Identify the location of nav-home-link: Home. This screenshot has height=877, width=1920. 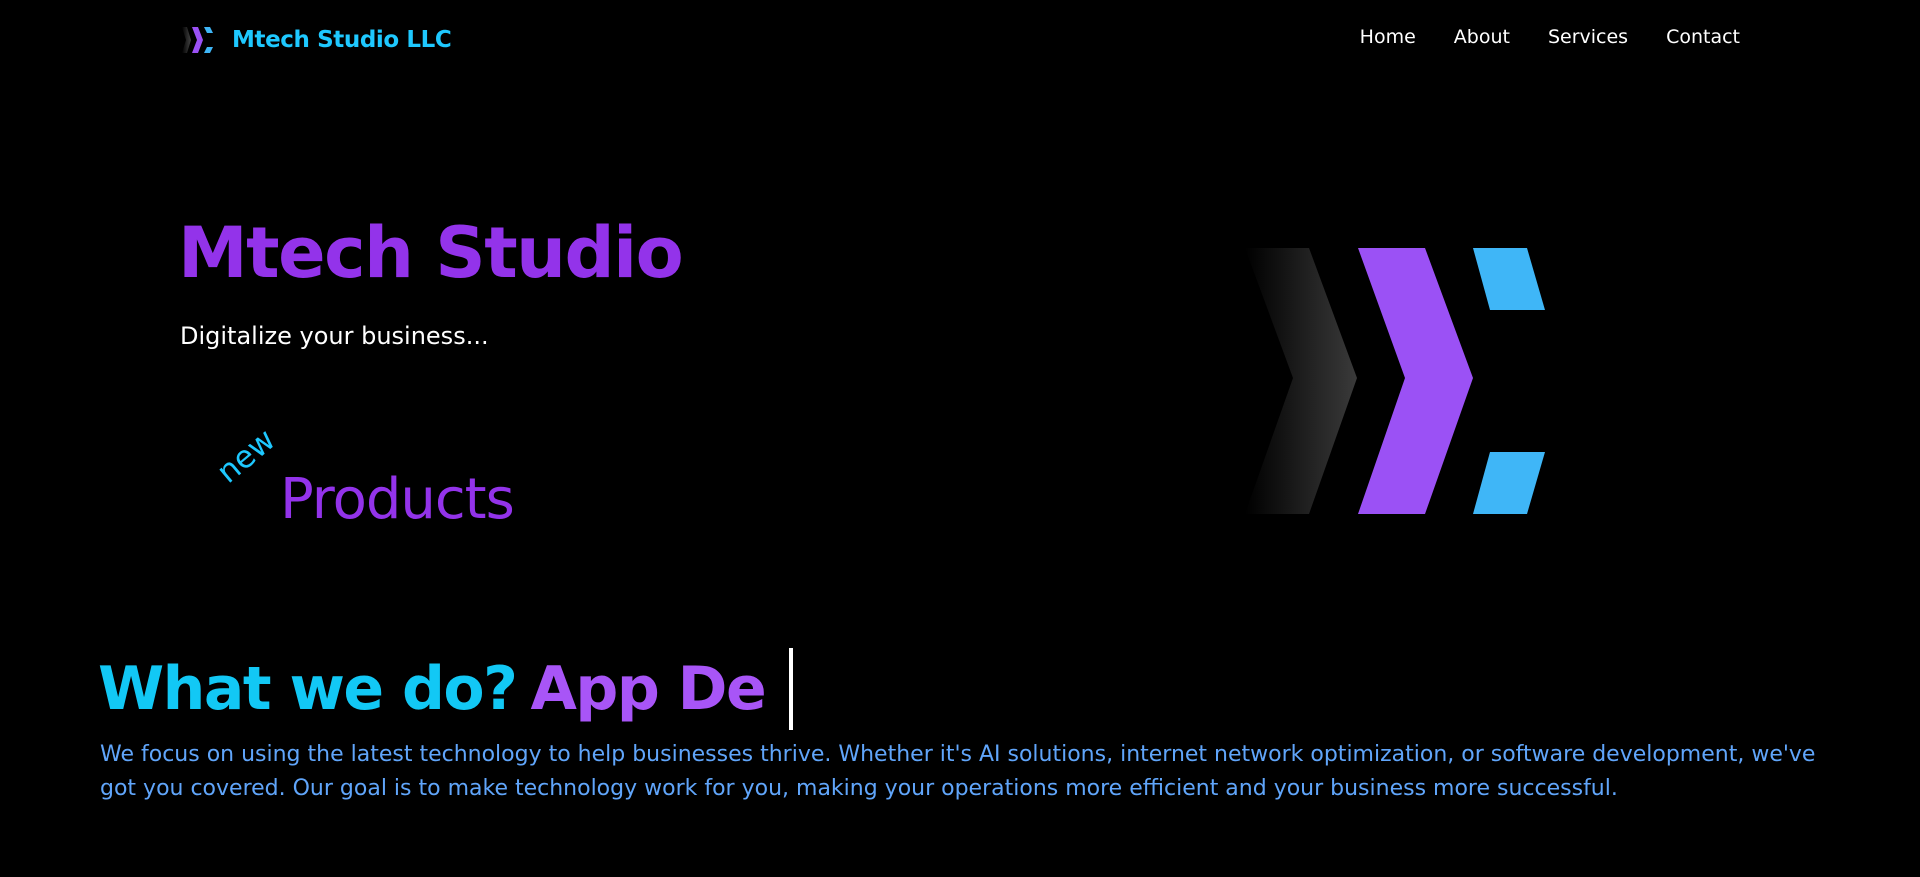
(1388, 37).